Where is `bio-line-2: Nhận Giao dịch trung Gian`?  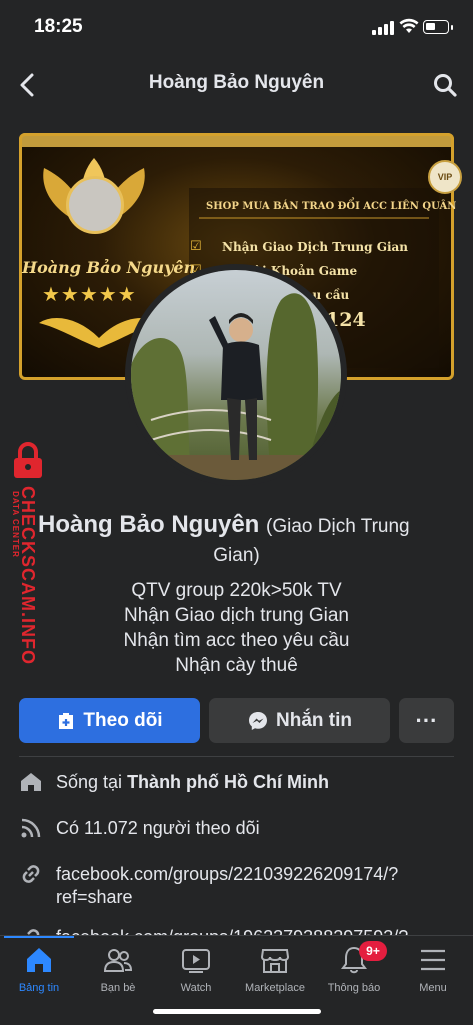
bio-line-2: Nhận Giao dịch trung Gian is located at coordinates (236, 615).